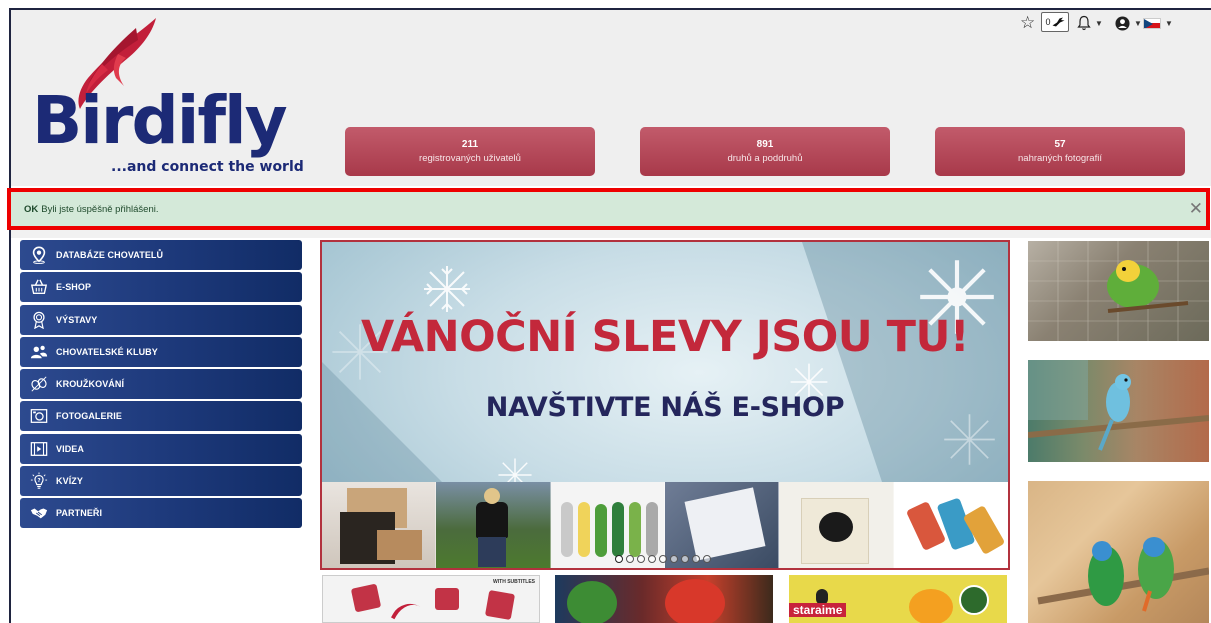  I want to click on sidebar-item-ringing: KROUŽKOVÁNÍ, so click(161, 384).